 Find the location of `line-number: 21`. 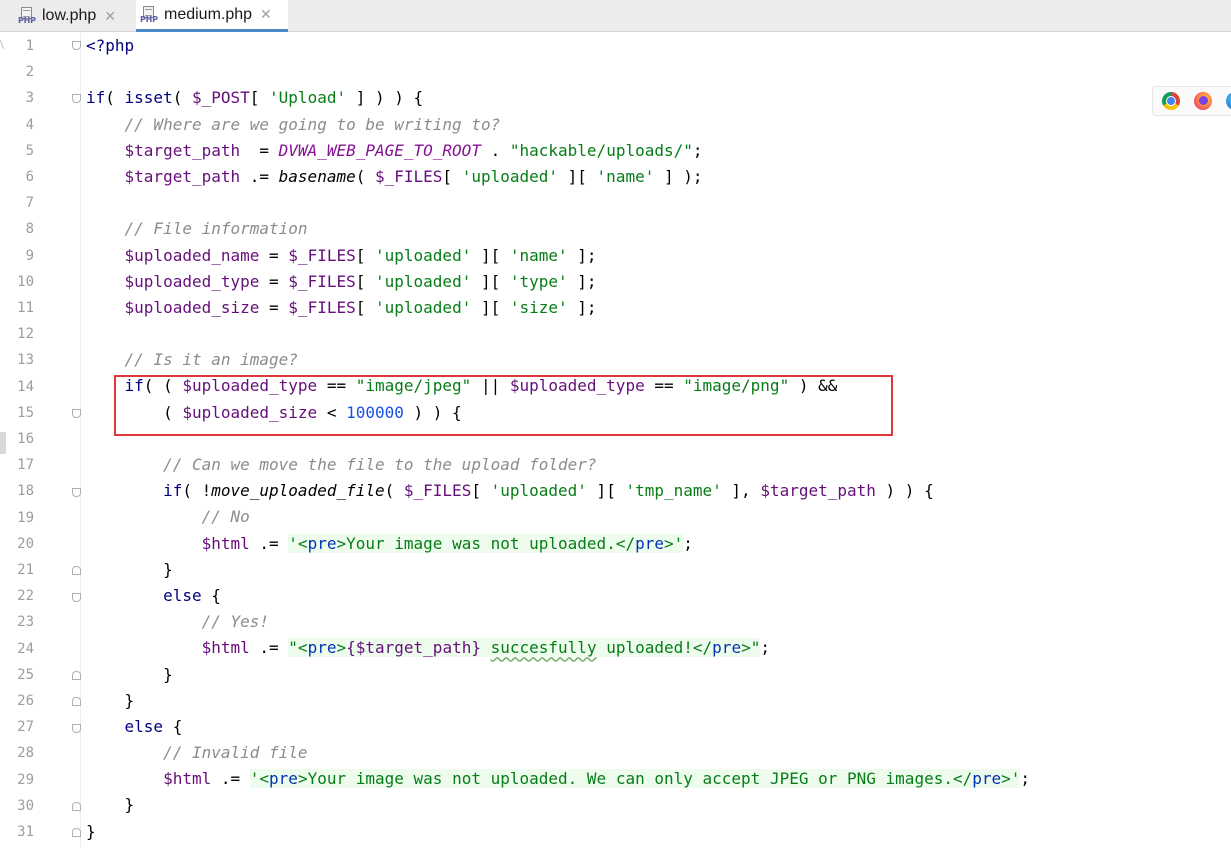

line-number: 21 is located at coordinates (25, 570).